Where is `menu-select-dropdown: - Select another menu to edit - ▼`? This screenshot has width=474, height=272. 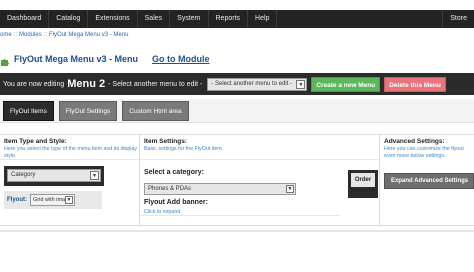
menu-select-dropdown: - Select another menu to edit - ▼ is located at coordinates (257, 84).